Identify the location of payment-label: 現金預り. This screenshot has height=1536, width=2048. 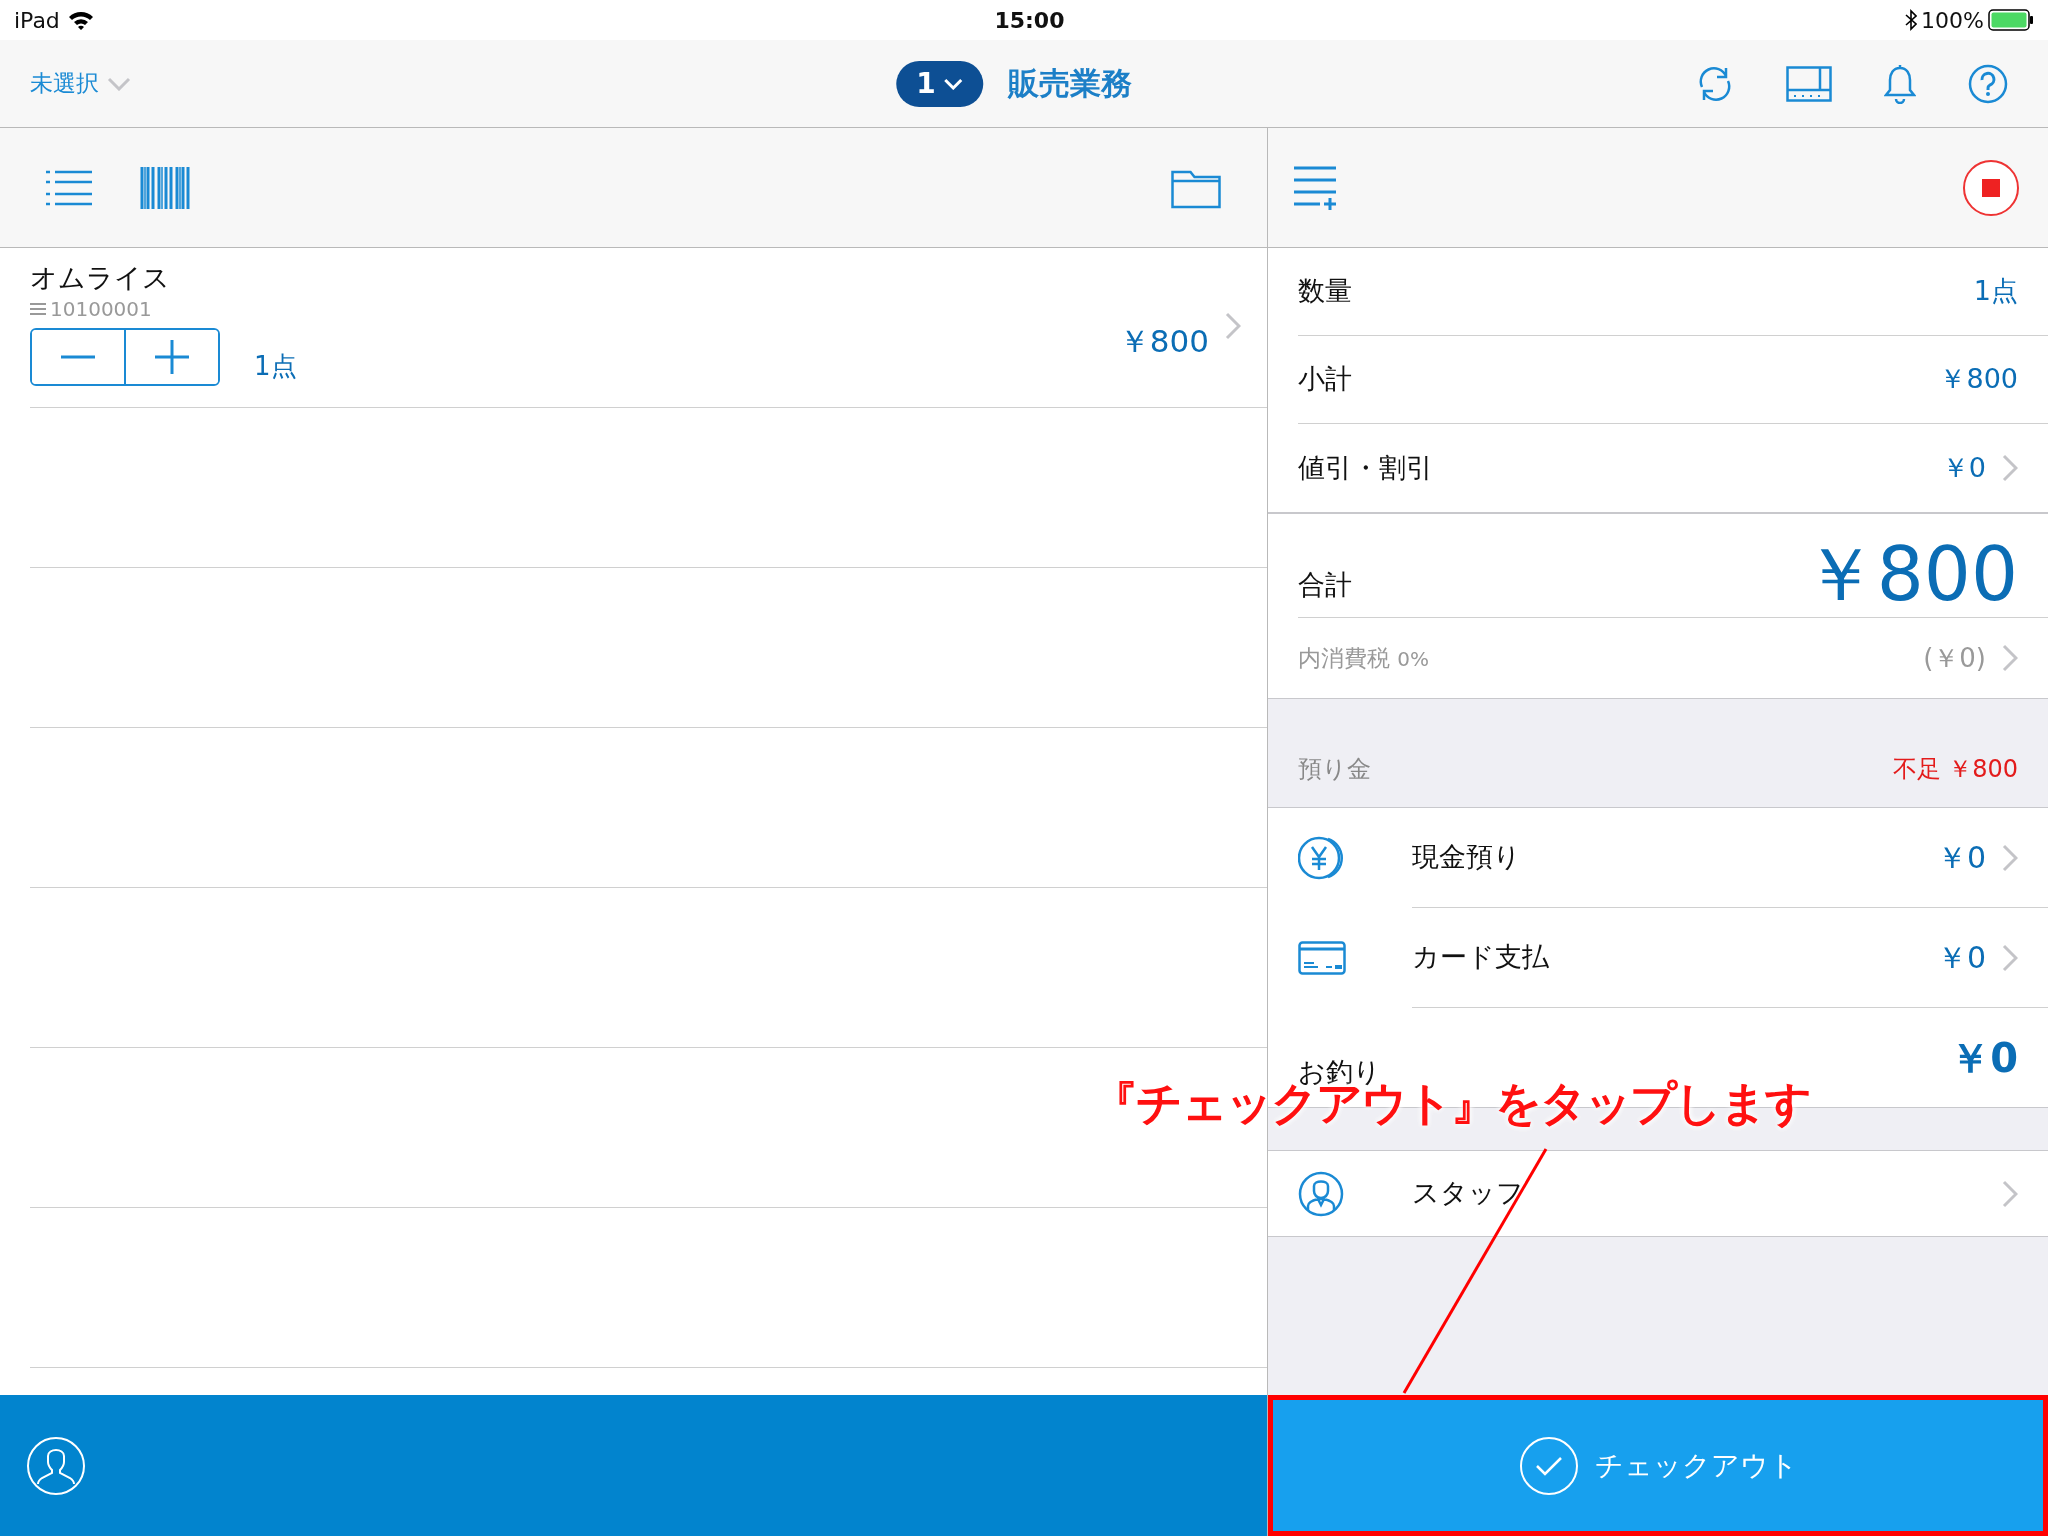
(1466, 857).